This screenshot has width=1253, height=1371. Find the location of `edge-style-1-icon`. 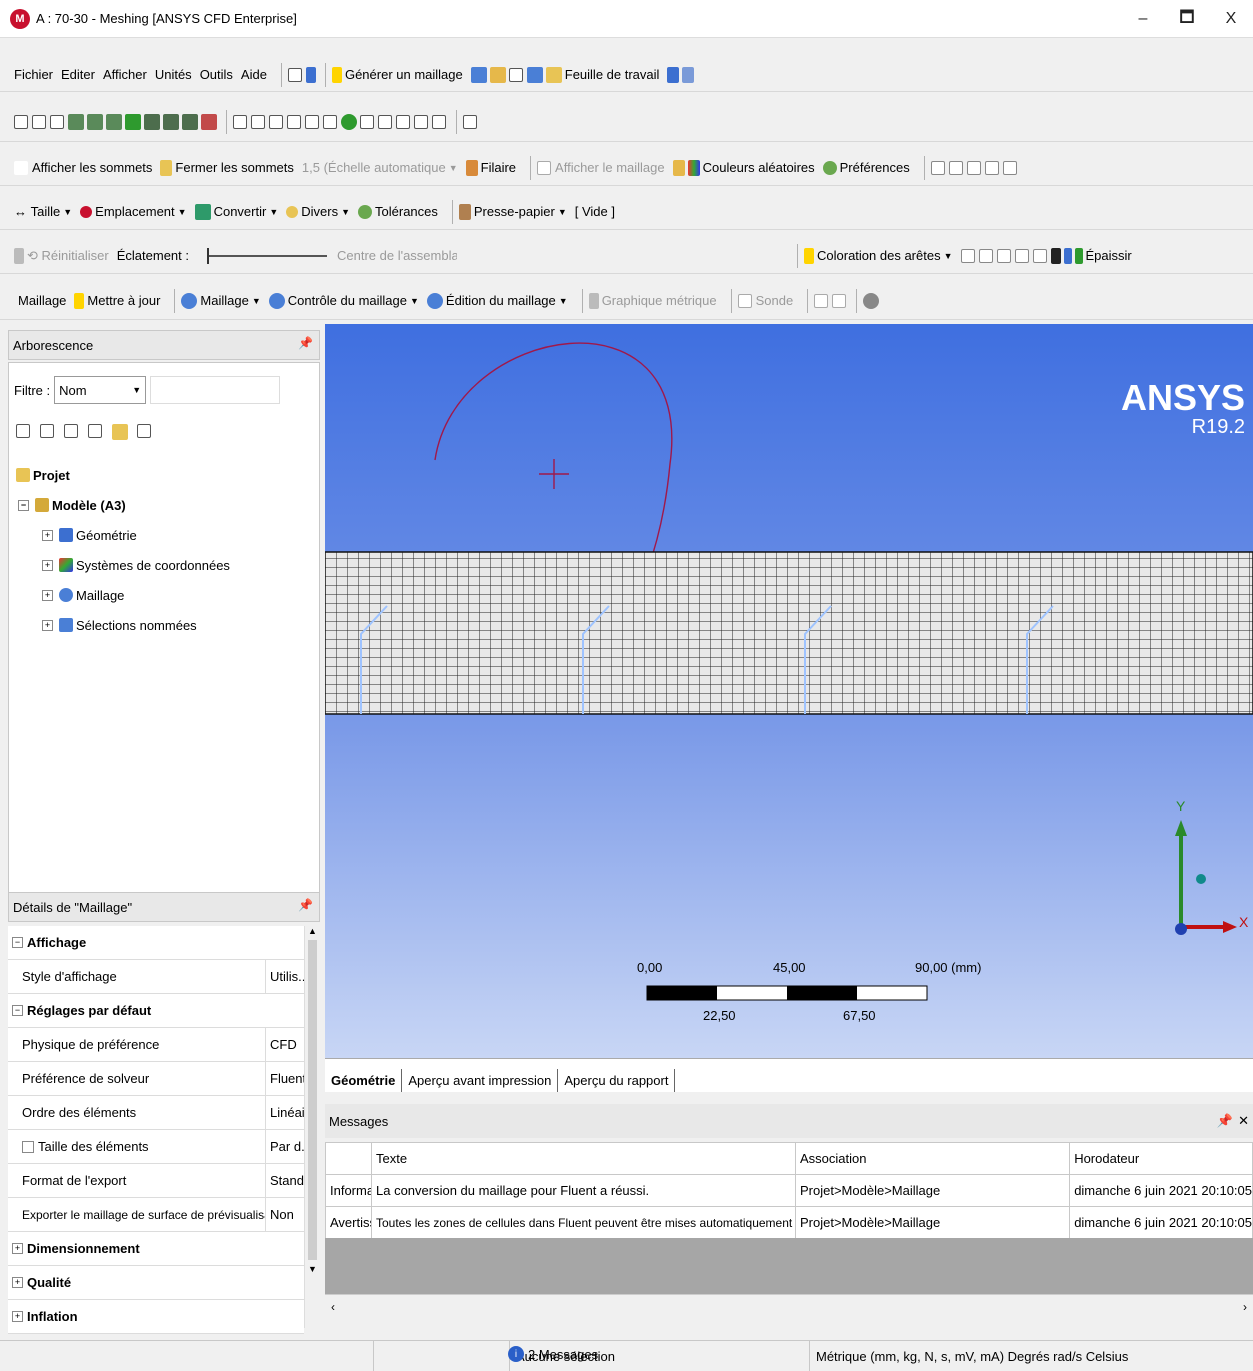

edge-style-1-icon is located at coordinates (967, 255).